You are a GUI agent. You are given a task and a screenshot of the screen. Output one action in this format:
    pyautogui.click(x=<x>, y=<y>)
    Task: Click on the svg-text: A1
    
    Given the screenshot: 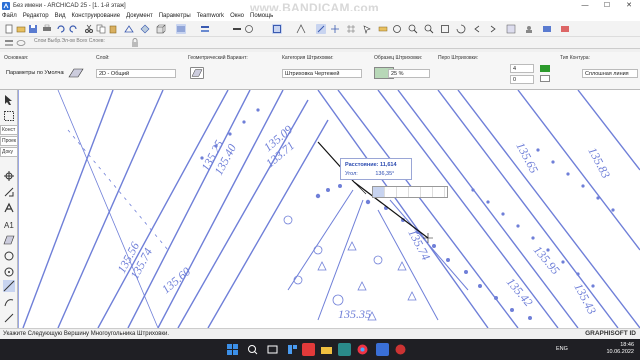 What is the action you would take?
    pyautogui.click(x=9, y=225)
    